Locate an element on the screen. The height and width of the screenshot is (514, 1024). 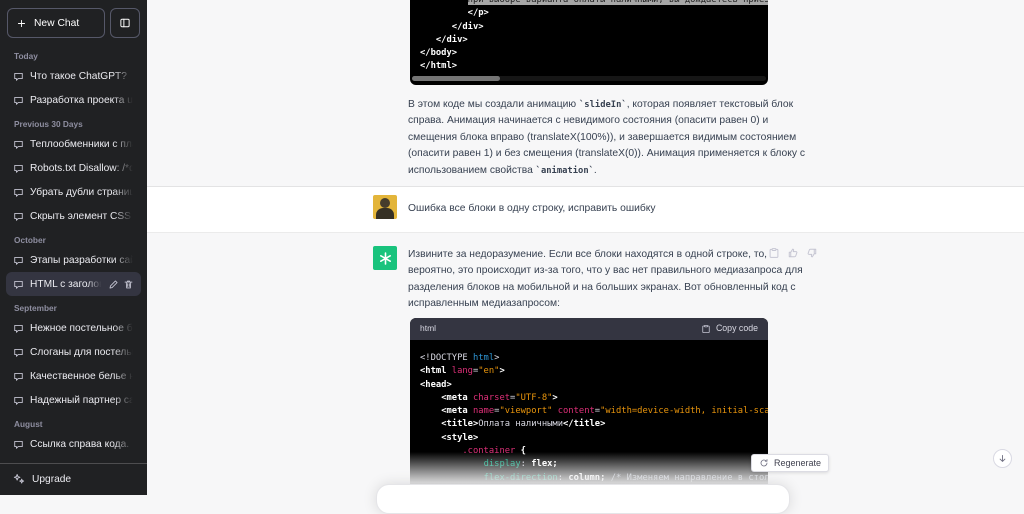
copy-code-button: Copy code is located at coordinates (729, 328).